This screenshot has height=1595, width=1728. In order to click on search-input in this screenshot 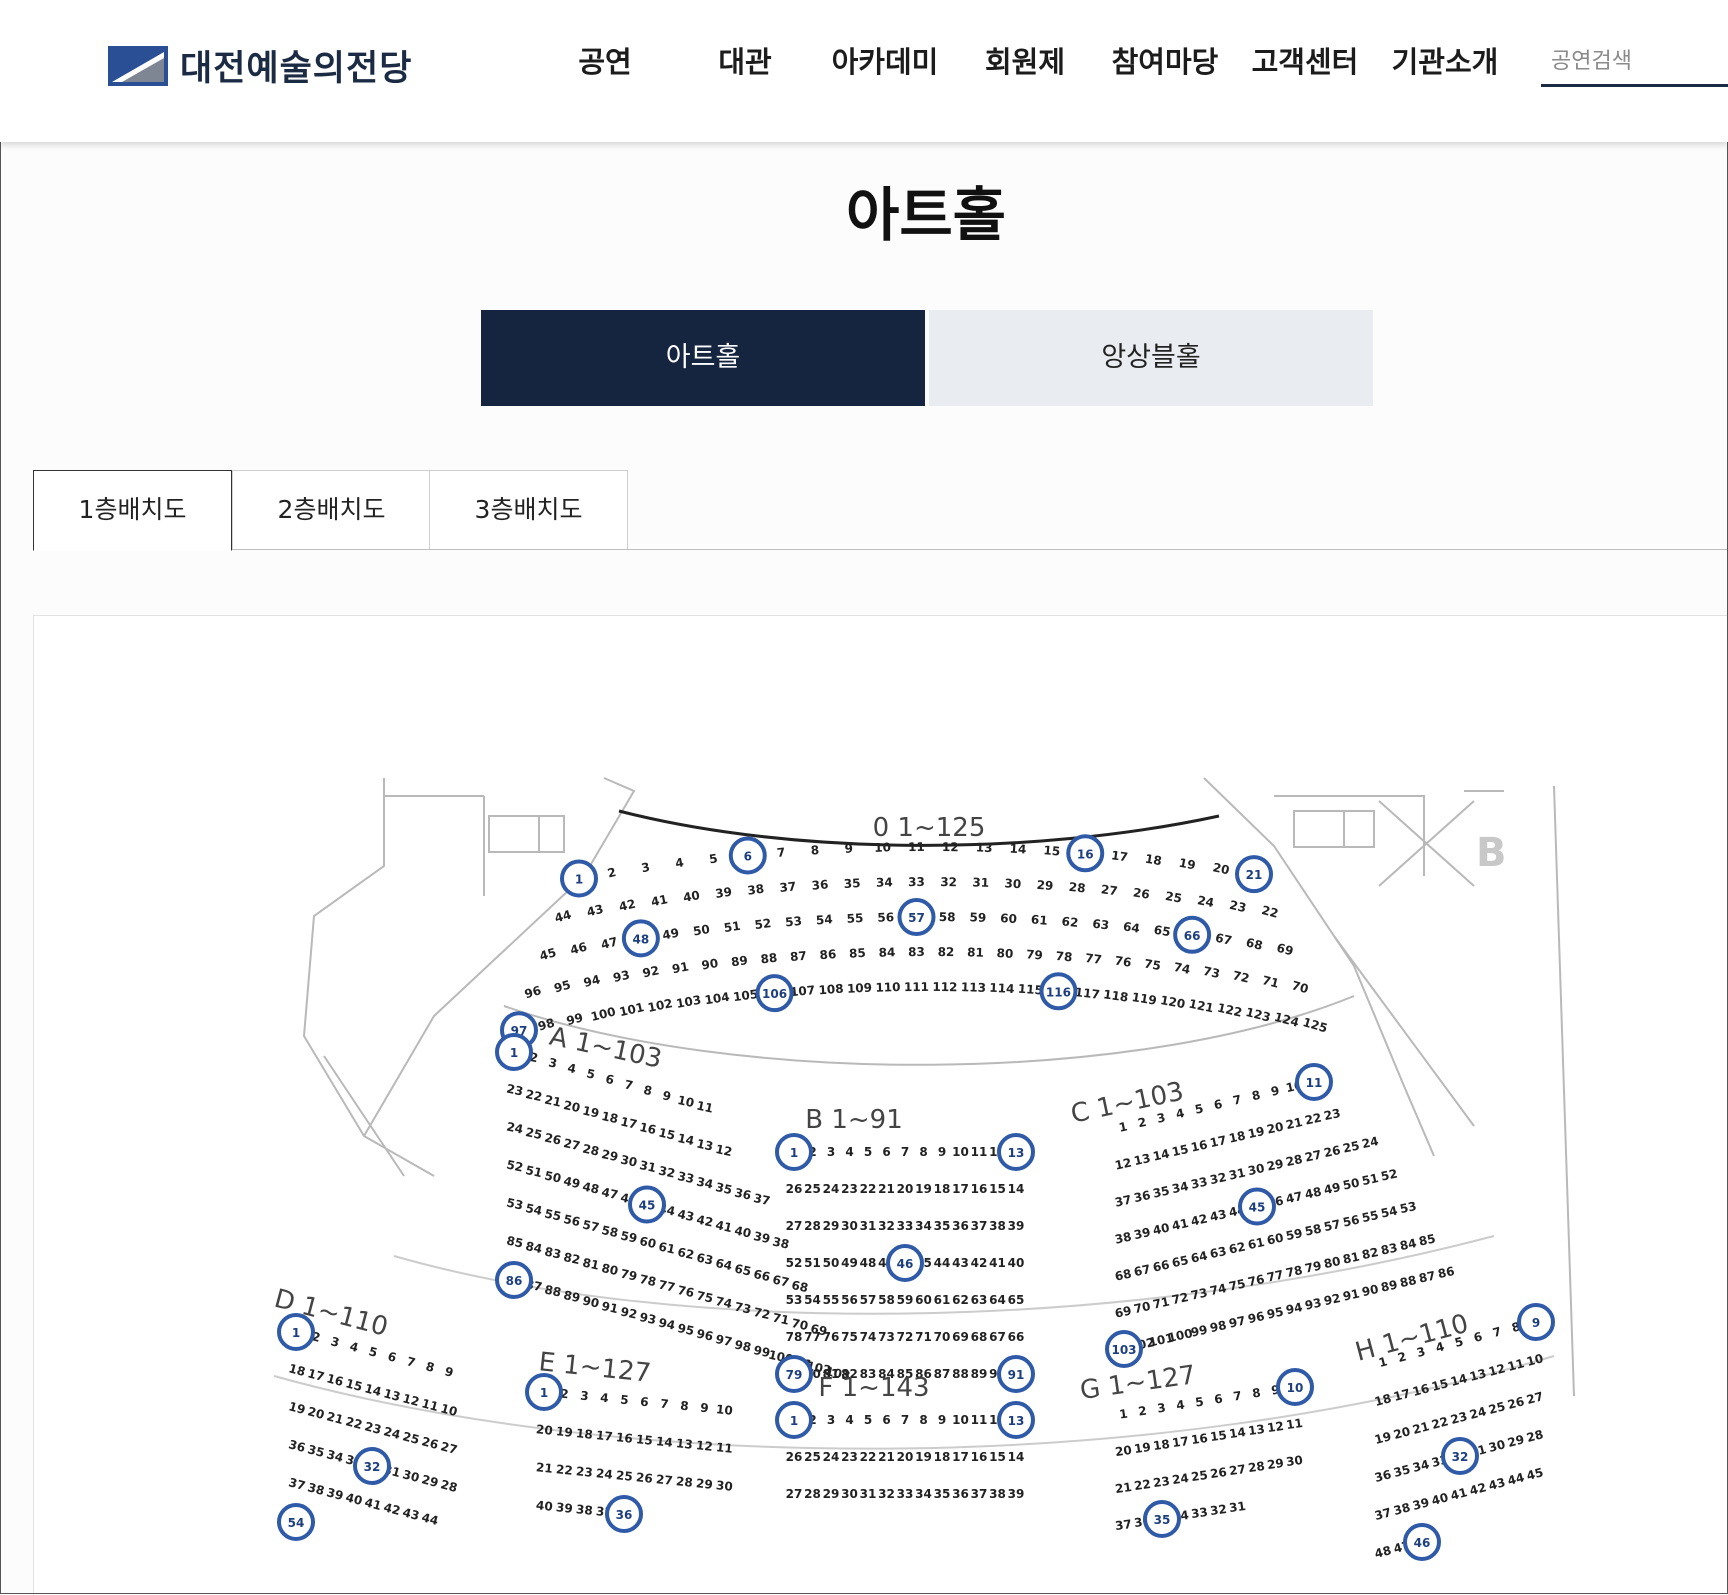, I will do `click(1632, 61)`.